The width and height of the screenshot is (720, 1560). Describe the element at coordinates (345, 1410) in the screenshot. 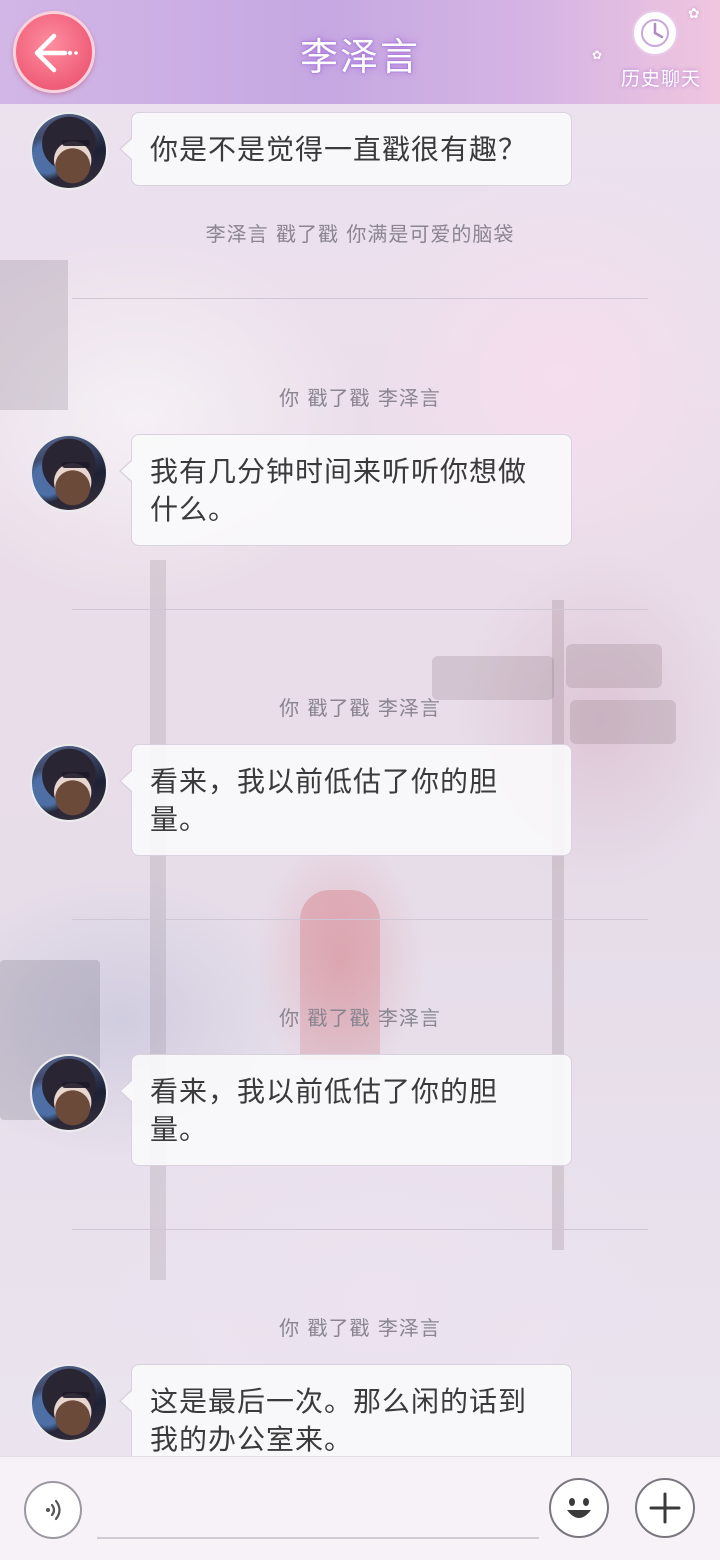

I see `message-bubble: 这是最后一次。那么闲的话到我的办公室来。` at that location.